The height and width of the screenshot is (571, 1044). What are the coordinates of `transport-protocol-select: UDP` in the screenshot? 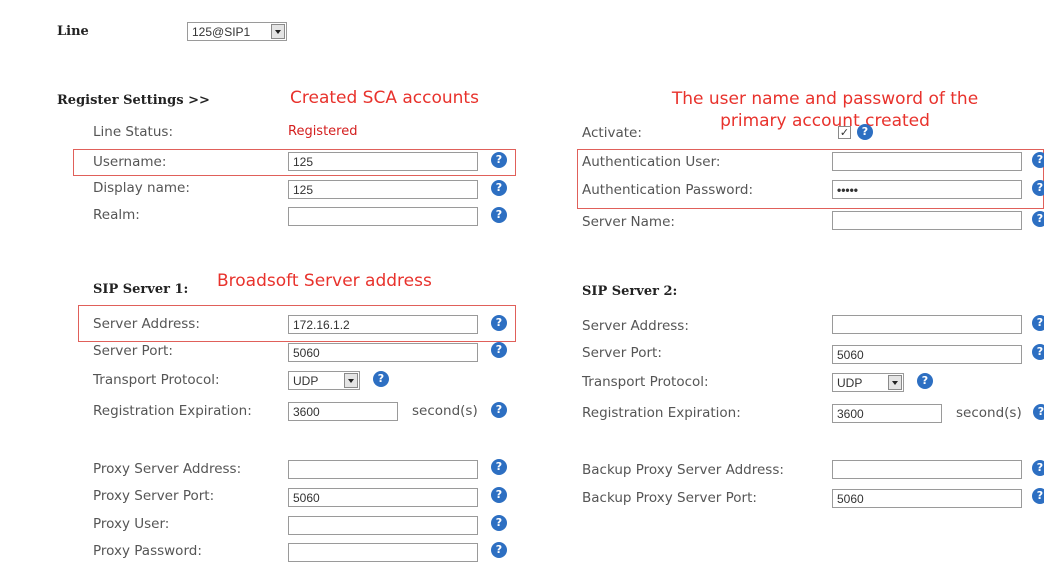 It's located at (324, 380).